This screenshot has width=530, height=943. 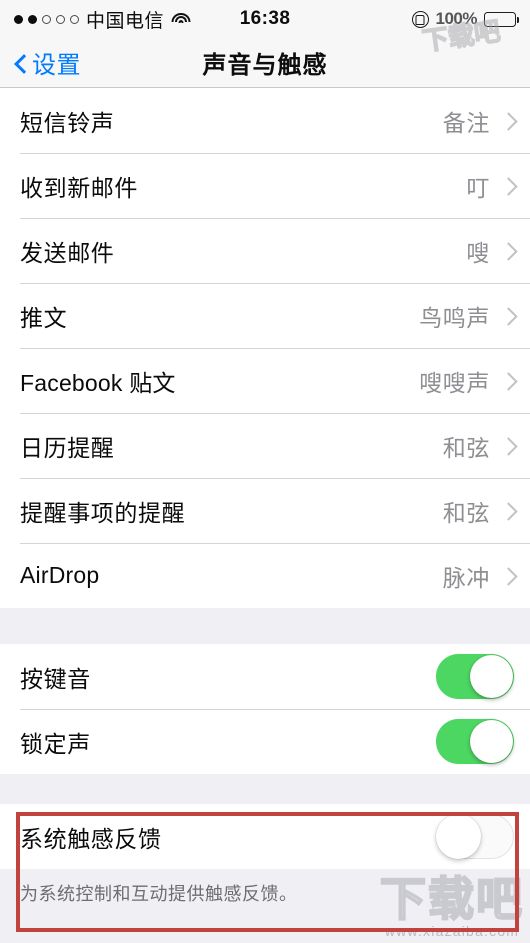 What do you see at coordinates (67, 122) in the screenshot?
I see `row-label: 短信铃声` at bounding box center [67, 122].